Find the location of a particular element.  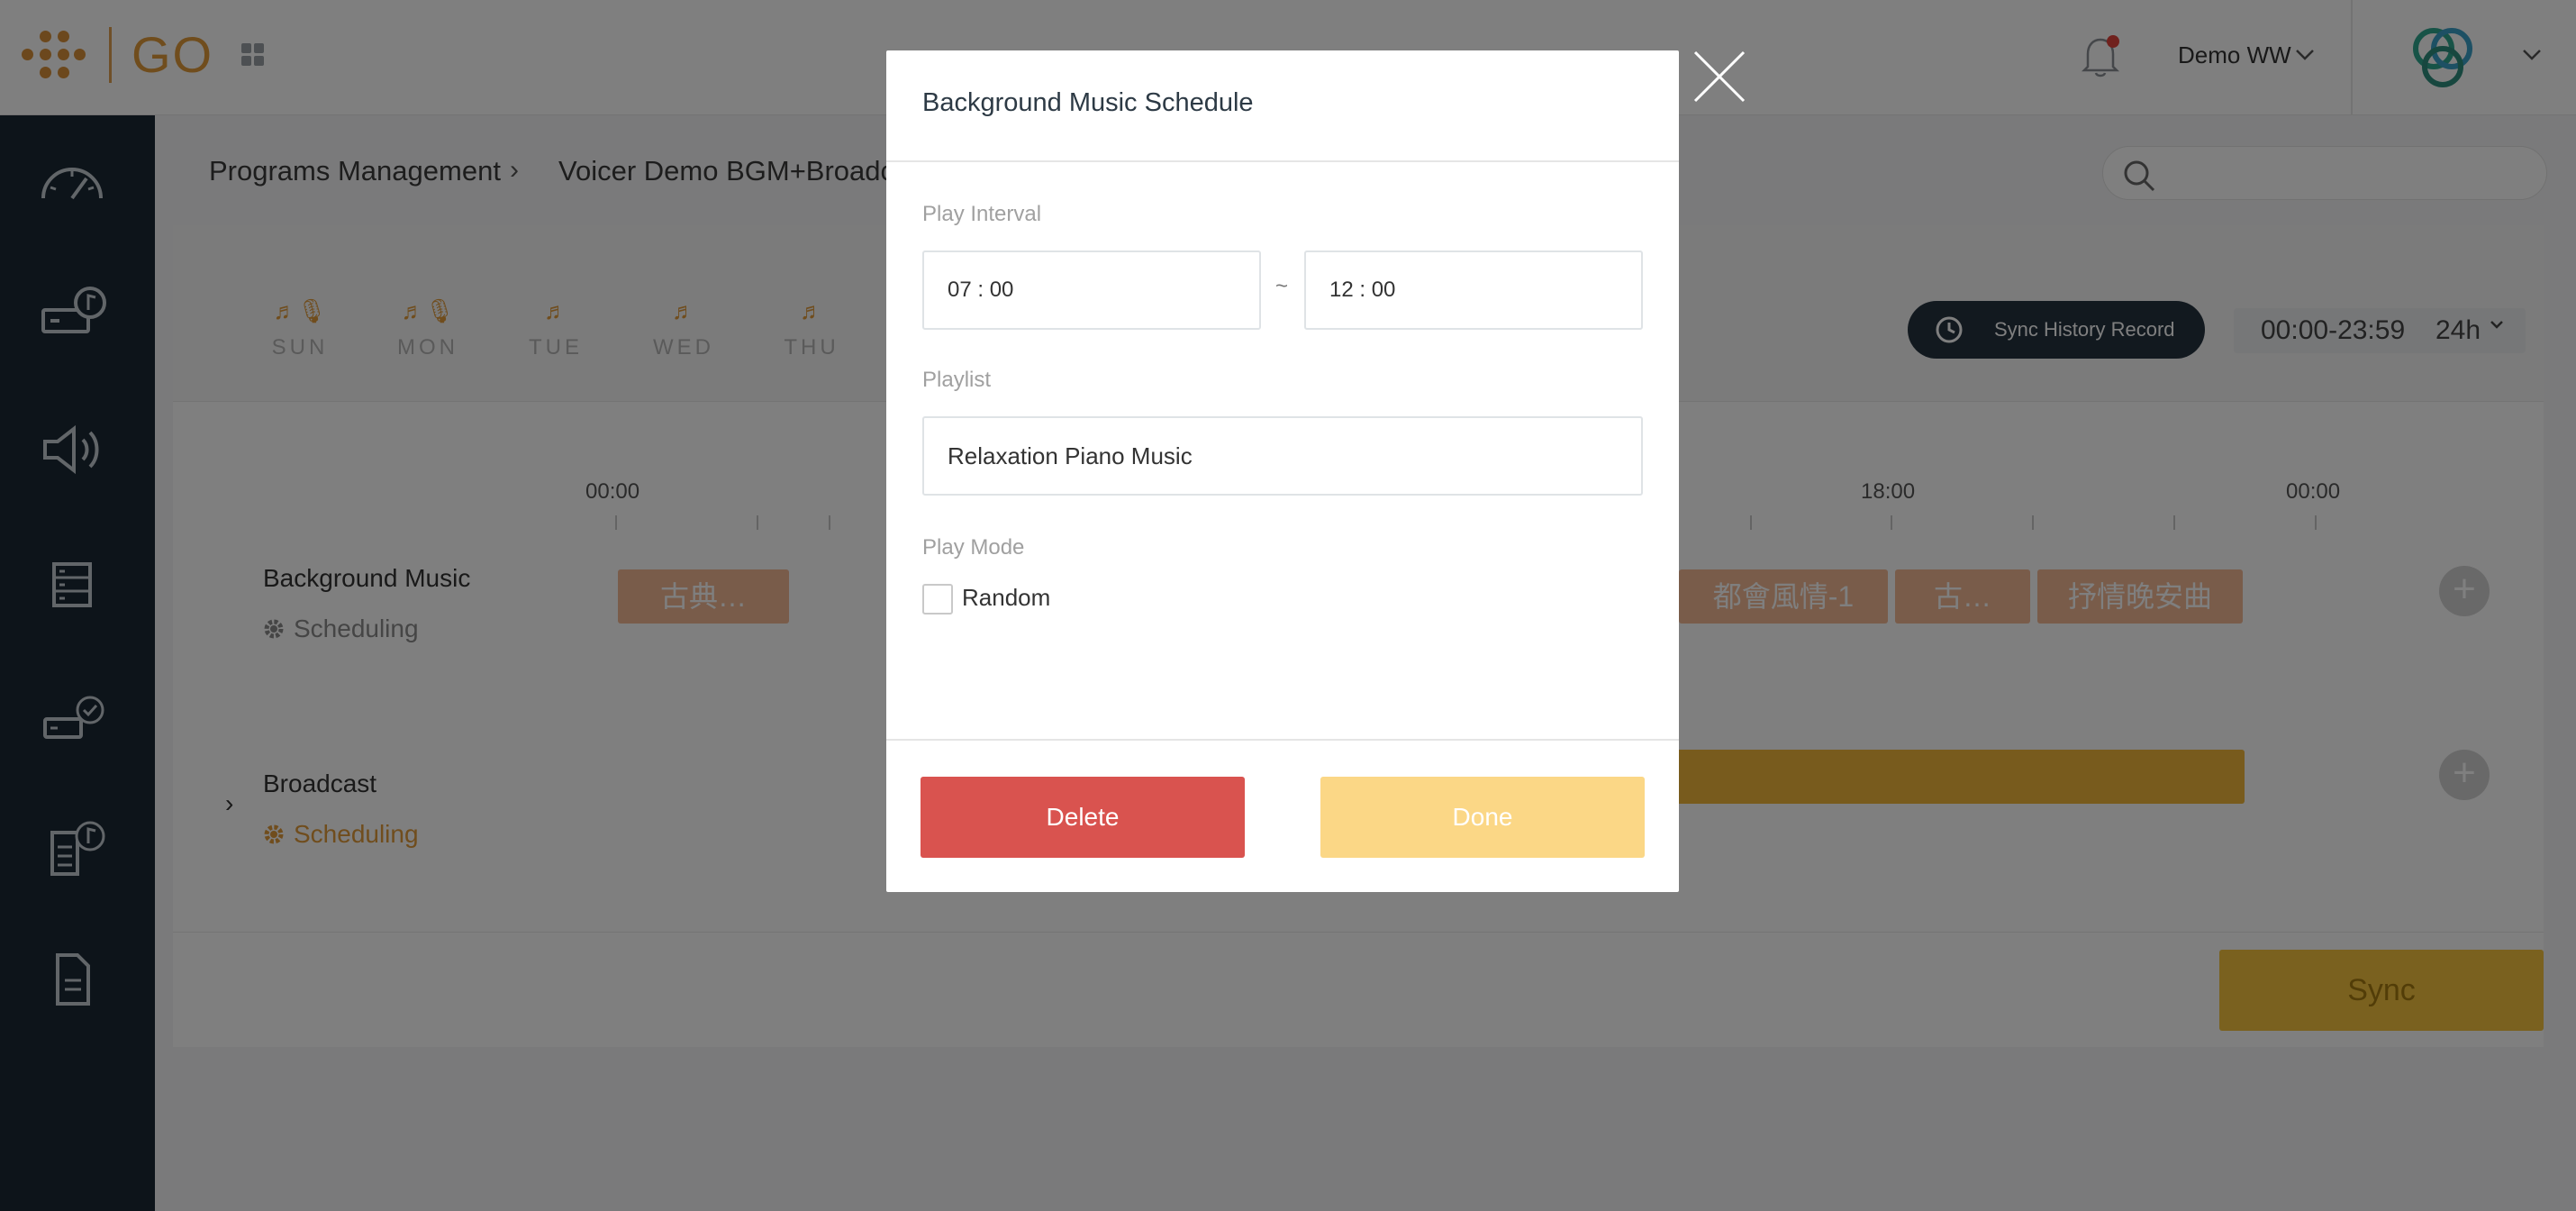

end-time-input: 12 : 00 is located at coordinates (1473, 290).